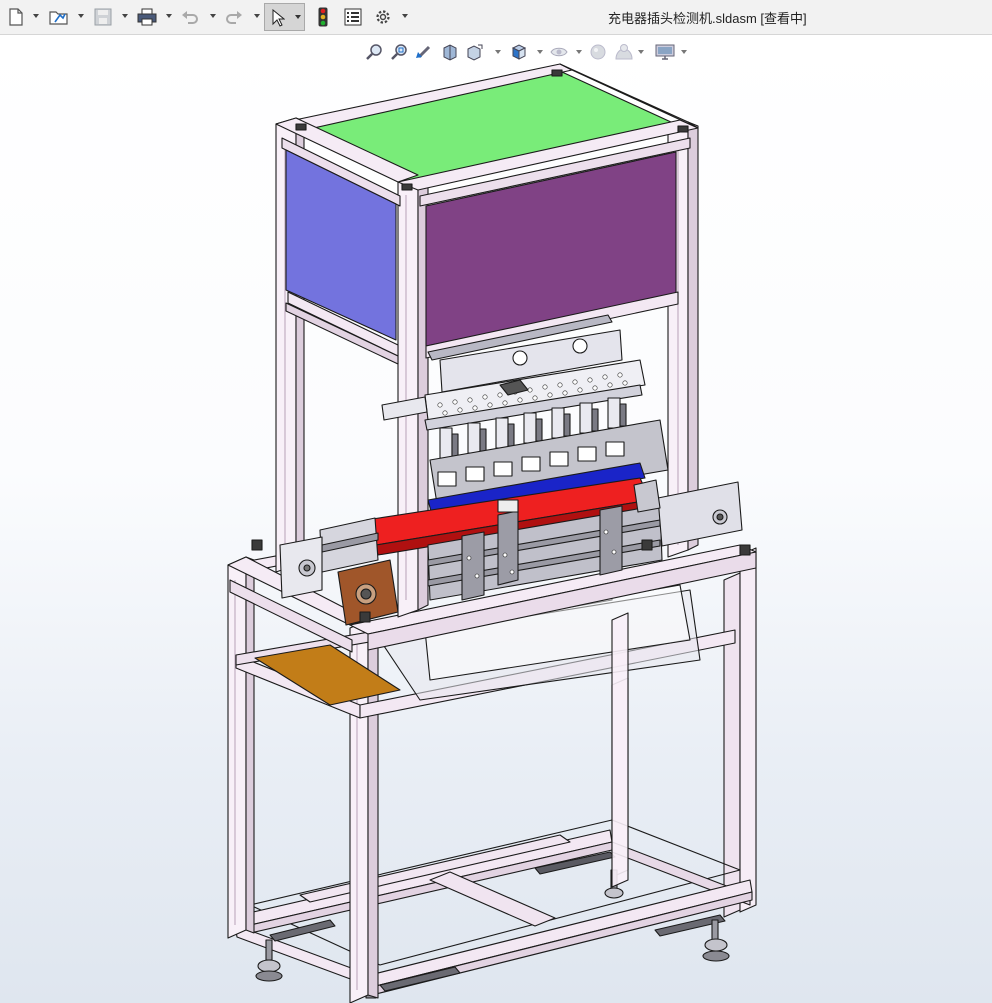 The image size is (992, 1003). Describe the element at coordinates (257, 16) in the screenshot. I see `redo-dropdown-arrow` at that location.